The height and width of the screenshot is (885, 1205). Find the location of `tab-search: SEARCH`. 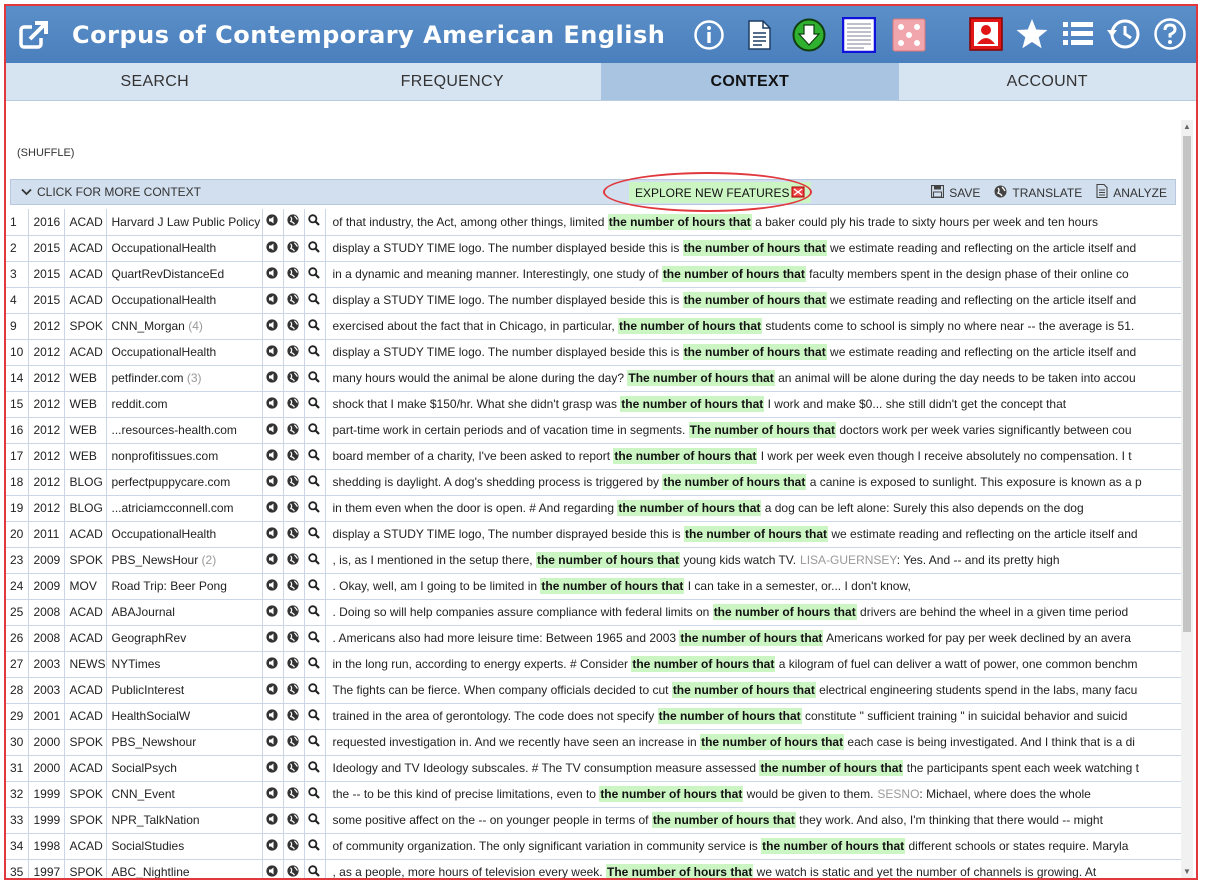

tab-search: SEARCH is located at coordinates (155, 81).